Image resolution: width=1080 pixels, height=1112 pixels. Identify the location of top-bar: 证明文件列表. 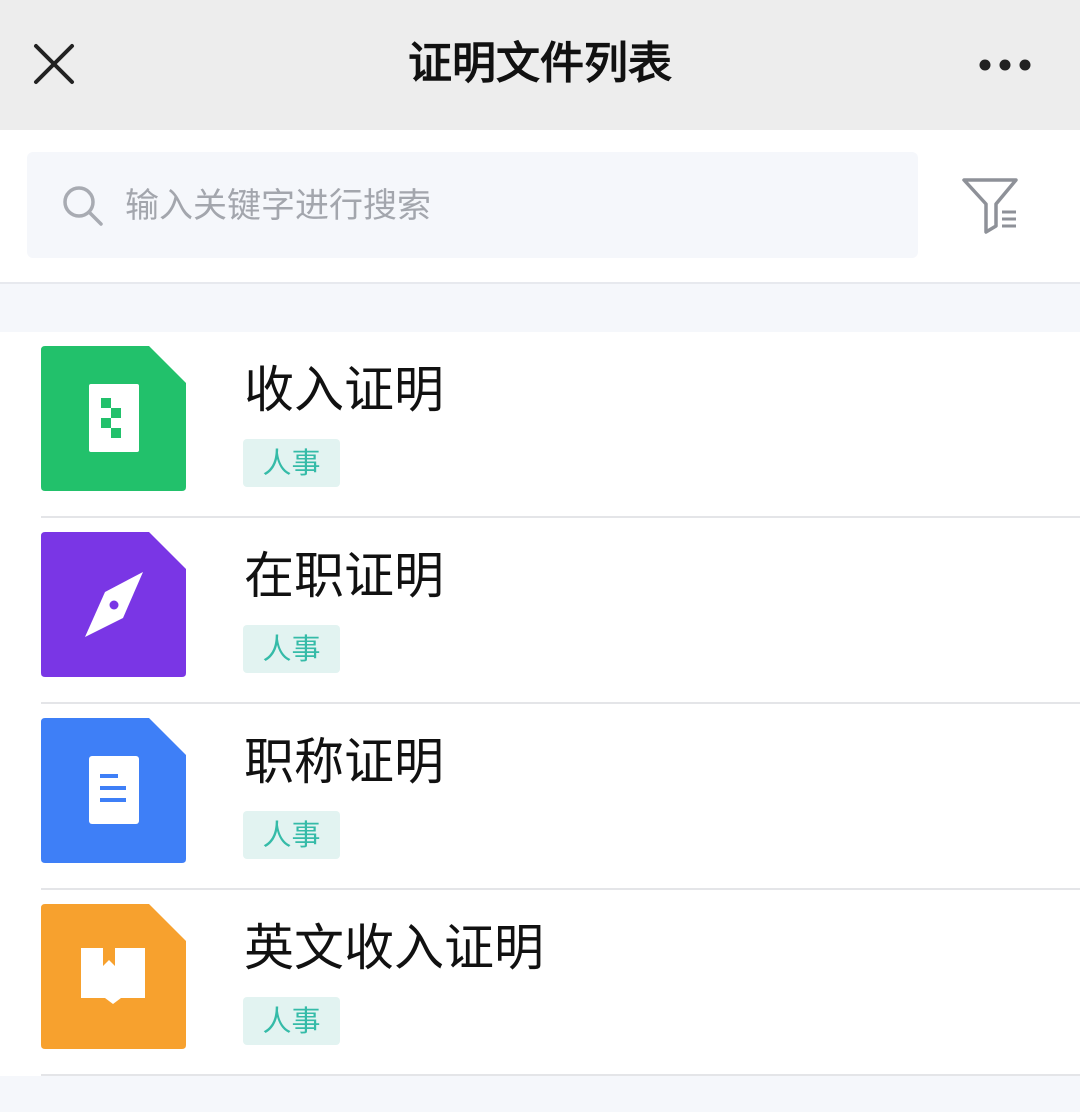
(540, 65).